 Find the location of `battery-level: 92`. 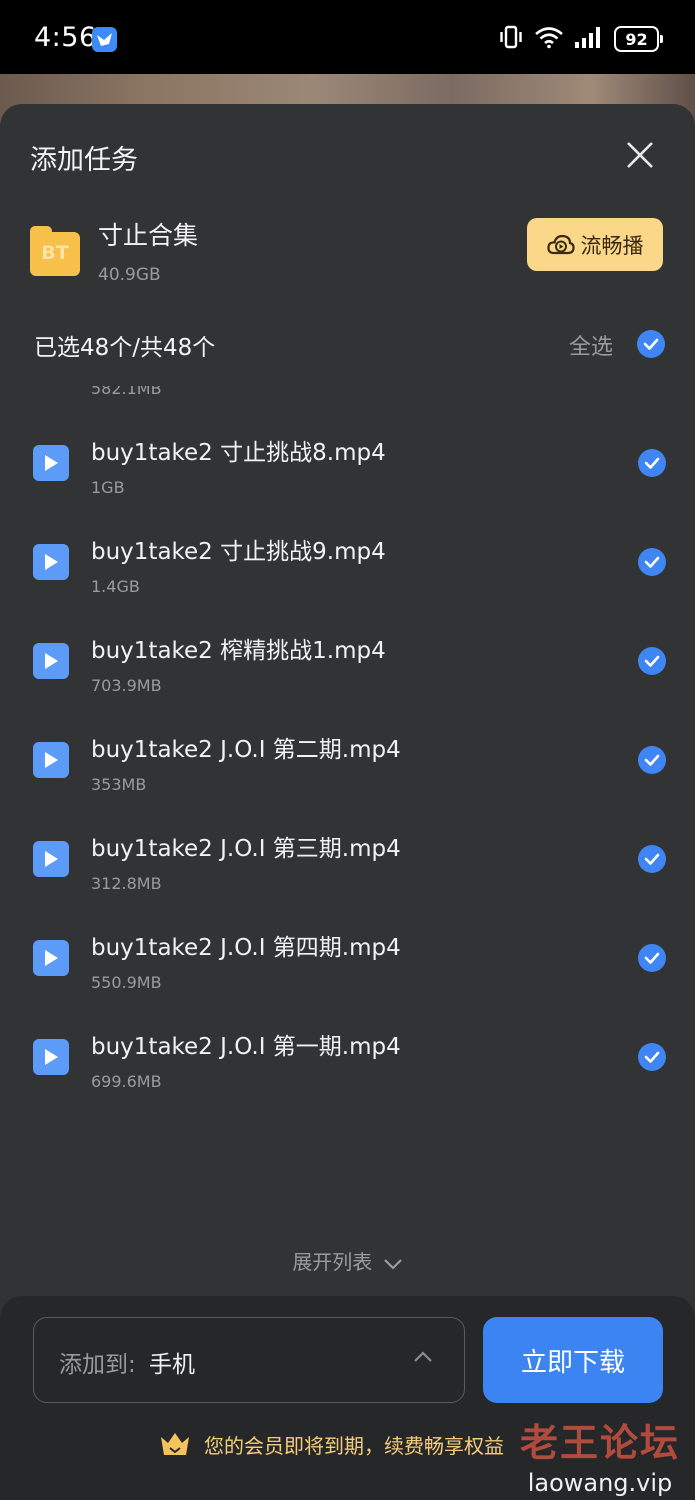

battery-level: 92 is located at coordinates (636, 39).